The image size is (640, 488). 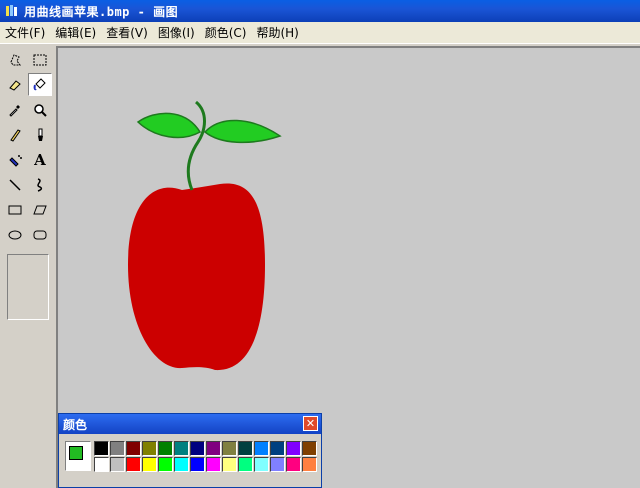 I want to click on eraser-icon, so click(x=15, y=85).